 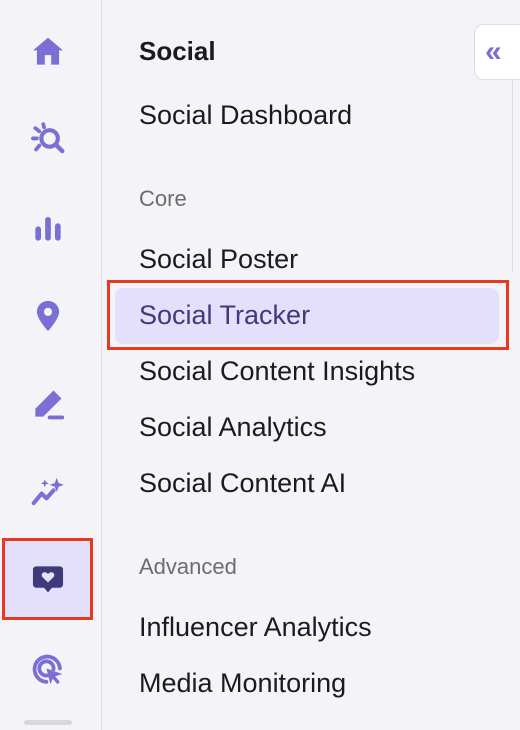 I want to click on rail-item-search, so click(x=48, y=140).